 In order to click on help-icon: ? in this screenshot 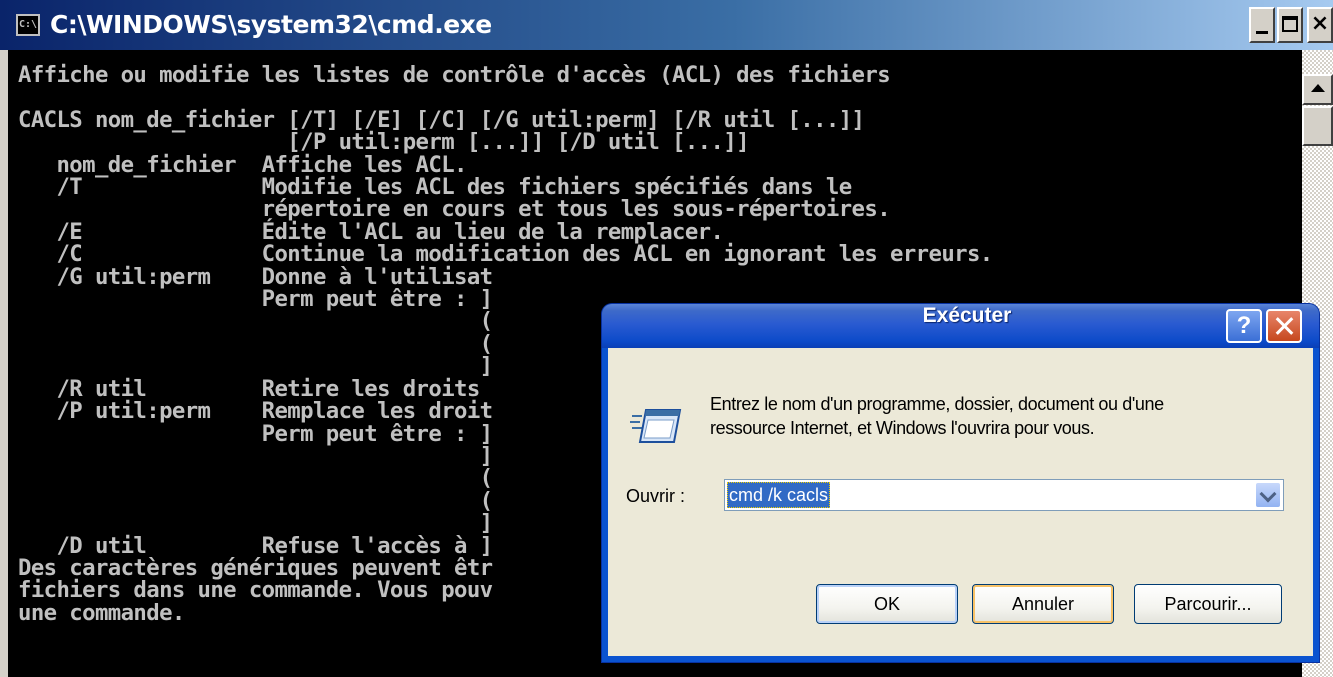, I will do `click(1244, 325)`.